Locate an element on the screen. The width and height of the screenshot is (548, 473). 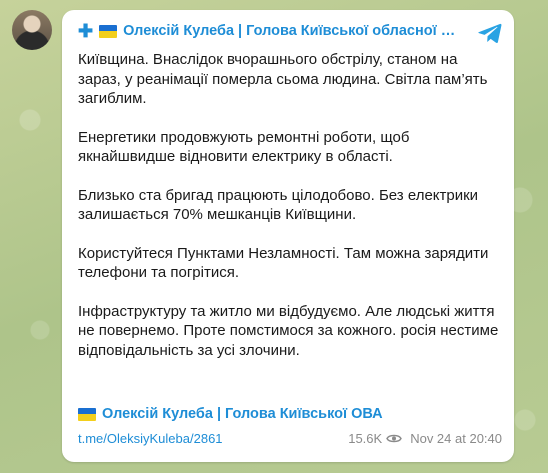
signature: Олексій Кулеба | Голова Київської ОВА is located at coordinates (230, 414).